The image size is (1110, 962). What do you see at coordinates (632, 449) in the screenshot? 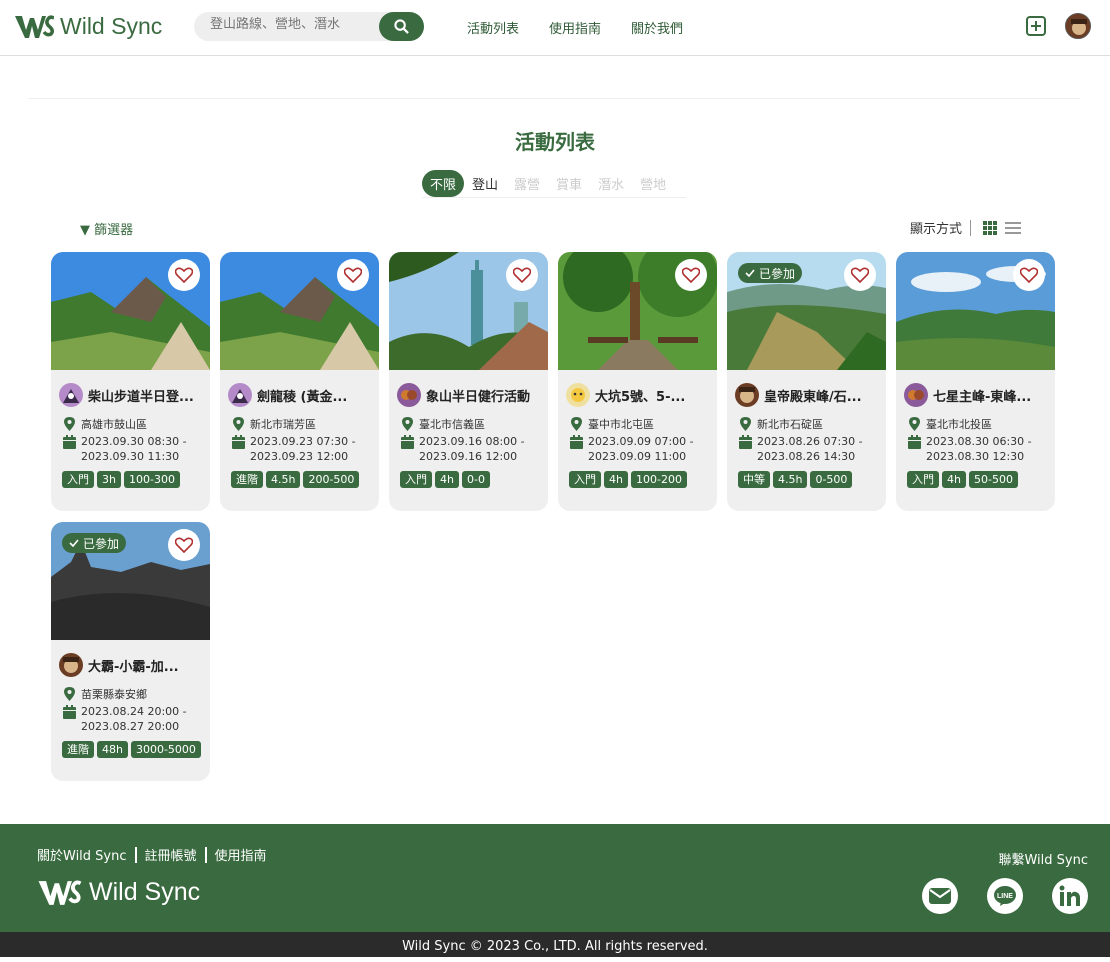
I see `activity-date: 2023.09.09 07:00 -2023.09.09 11:00` at bounding box center [632, 449].